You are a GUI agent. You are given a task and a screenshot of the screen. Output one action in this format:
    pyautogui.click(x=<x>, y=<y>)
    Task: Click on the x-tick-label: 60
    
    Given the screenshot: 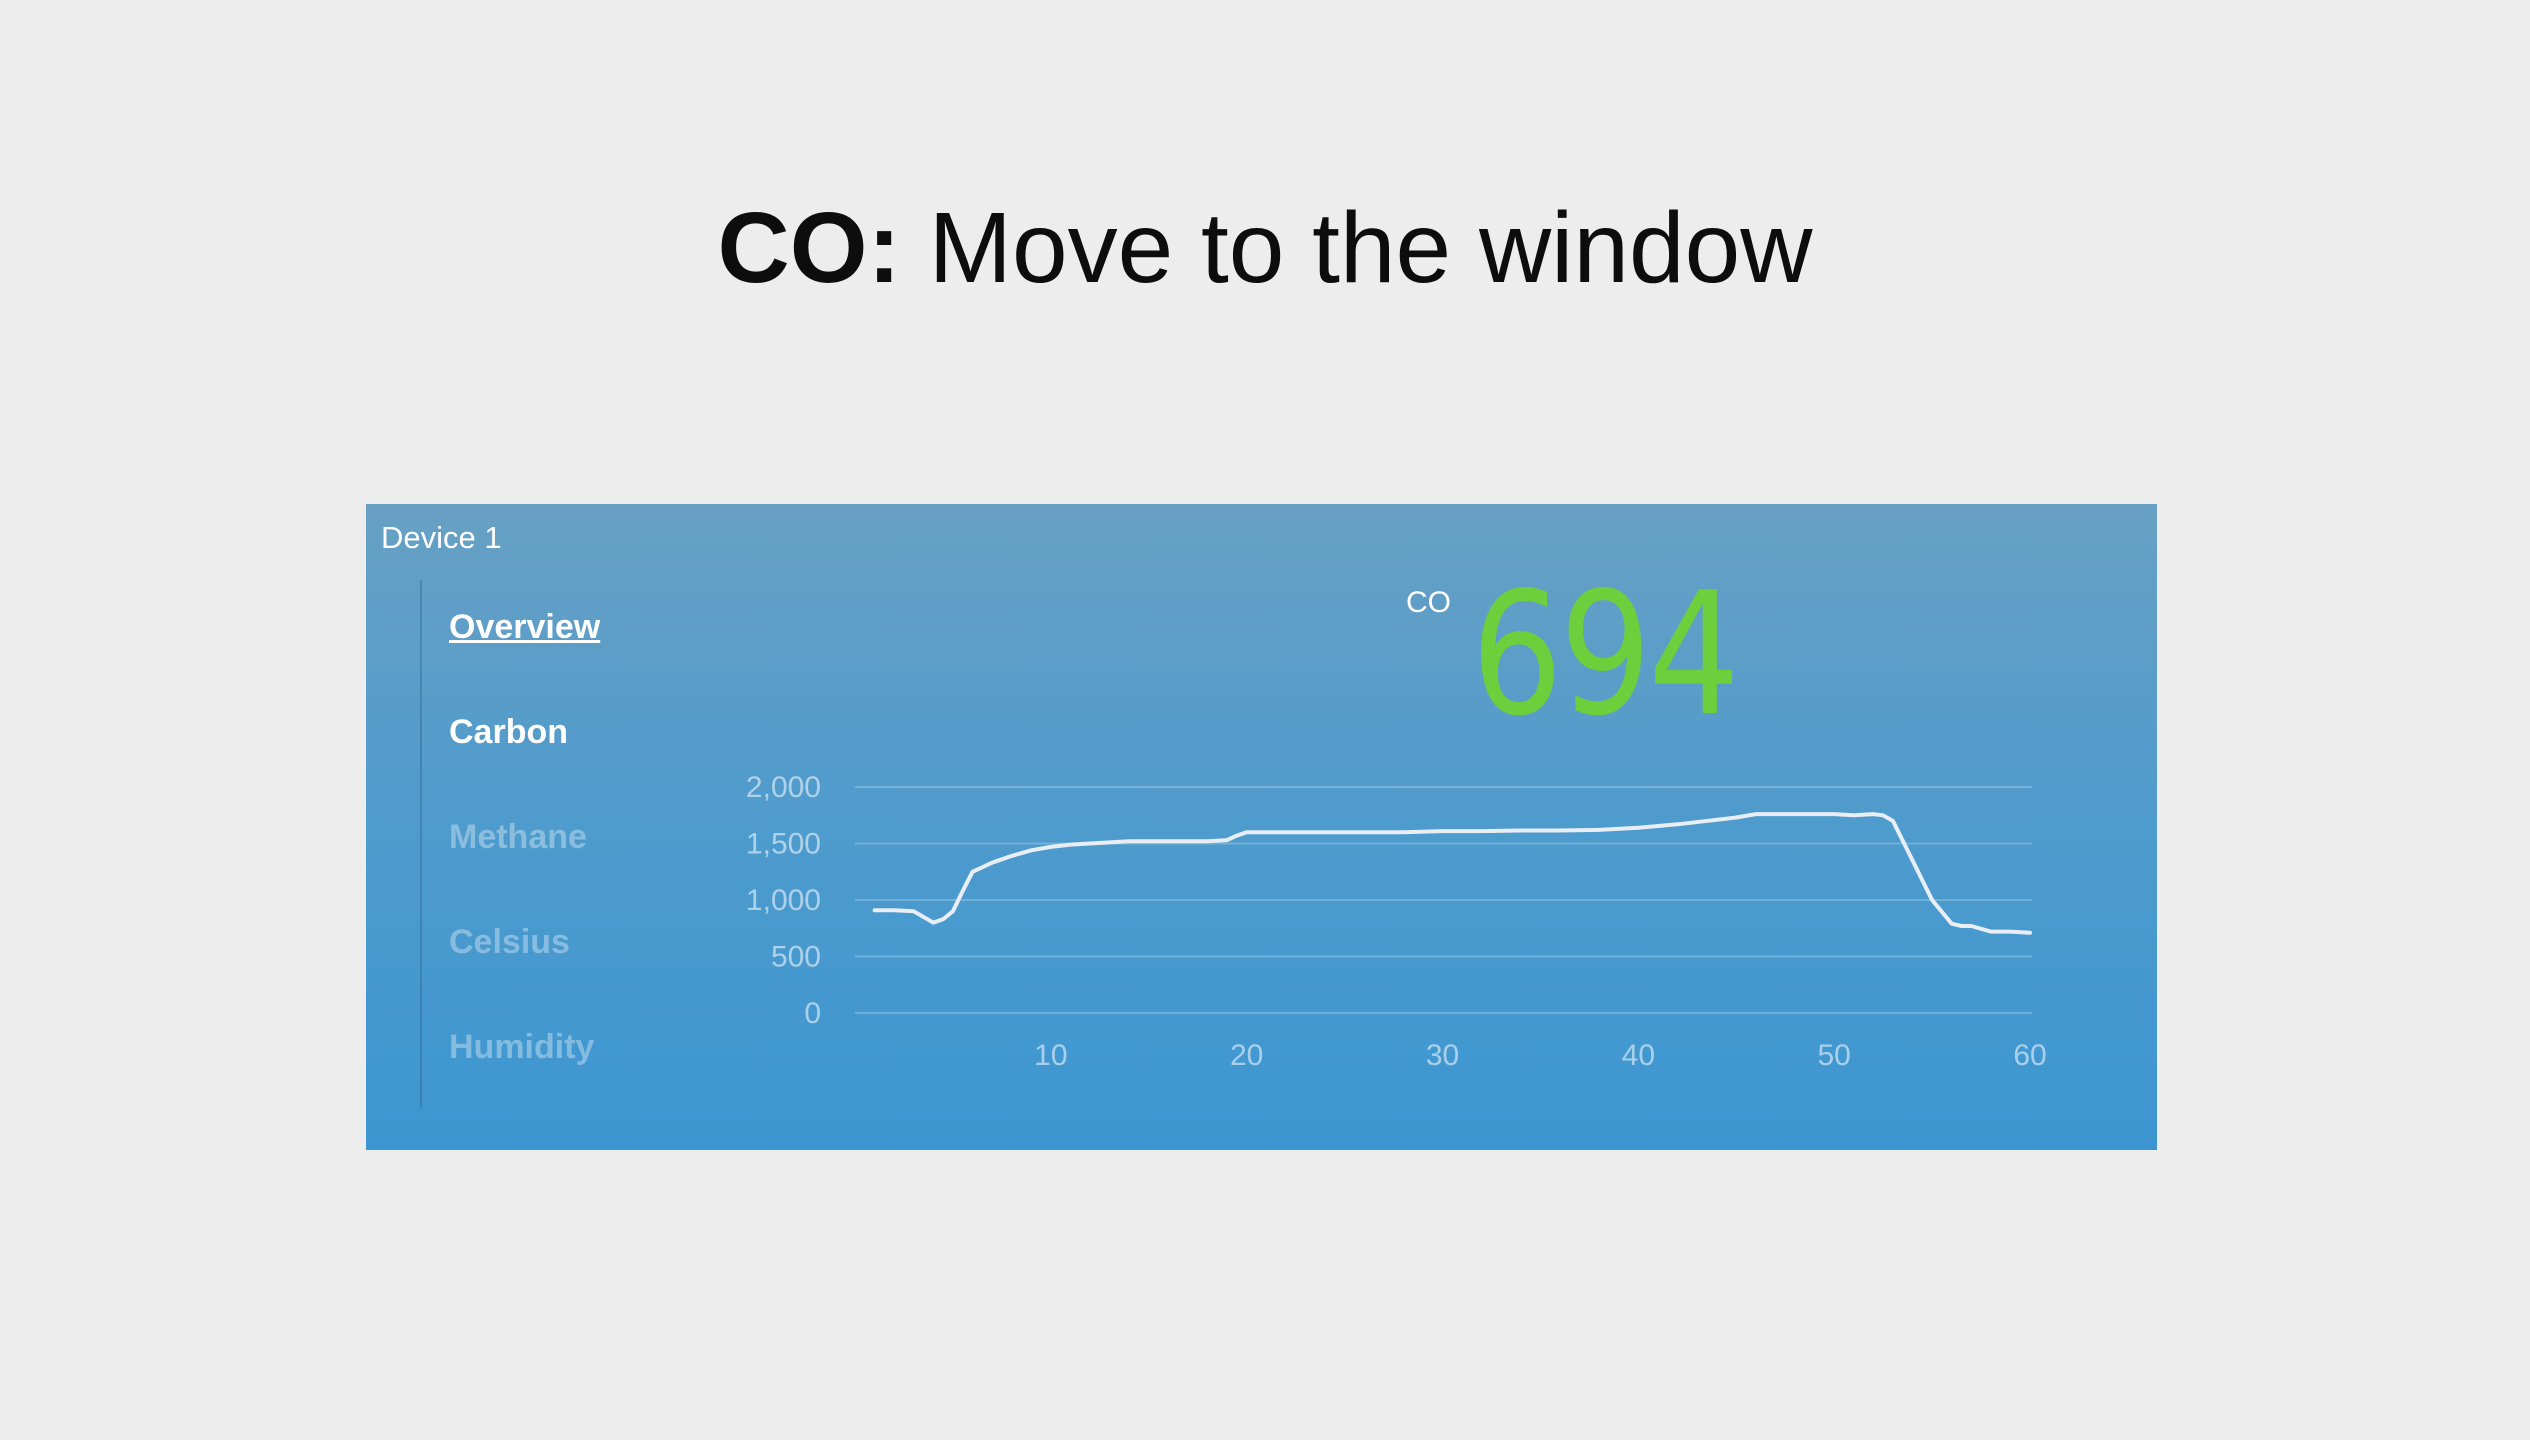 What is the action you would take?
    pyautogui.click(x=2029, y=1055)
    